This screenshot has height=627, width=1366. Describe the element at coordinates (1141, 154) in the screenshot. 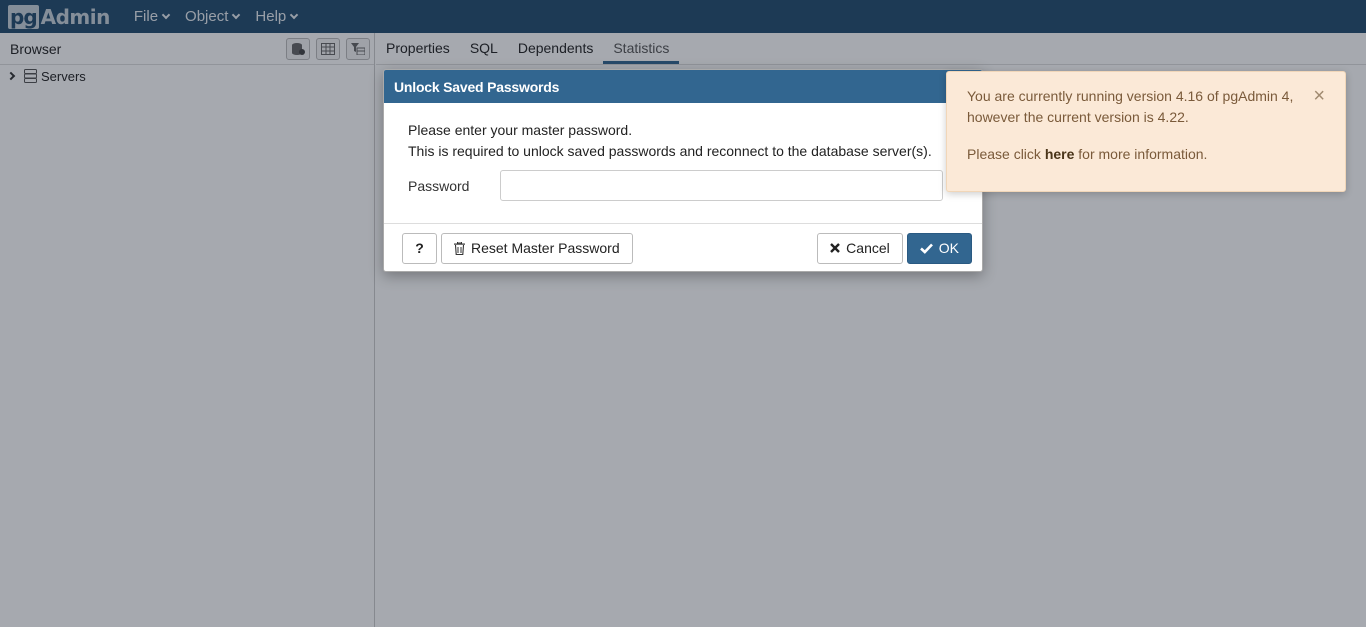

I see `notification-text-after: for more information.` at that location.